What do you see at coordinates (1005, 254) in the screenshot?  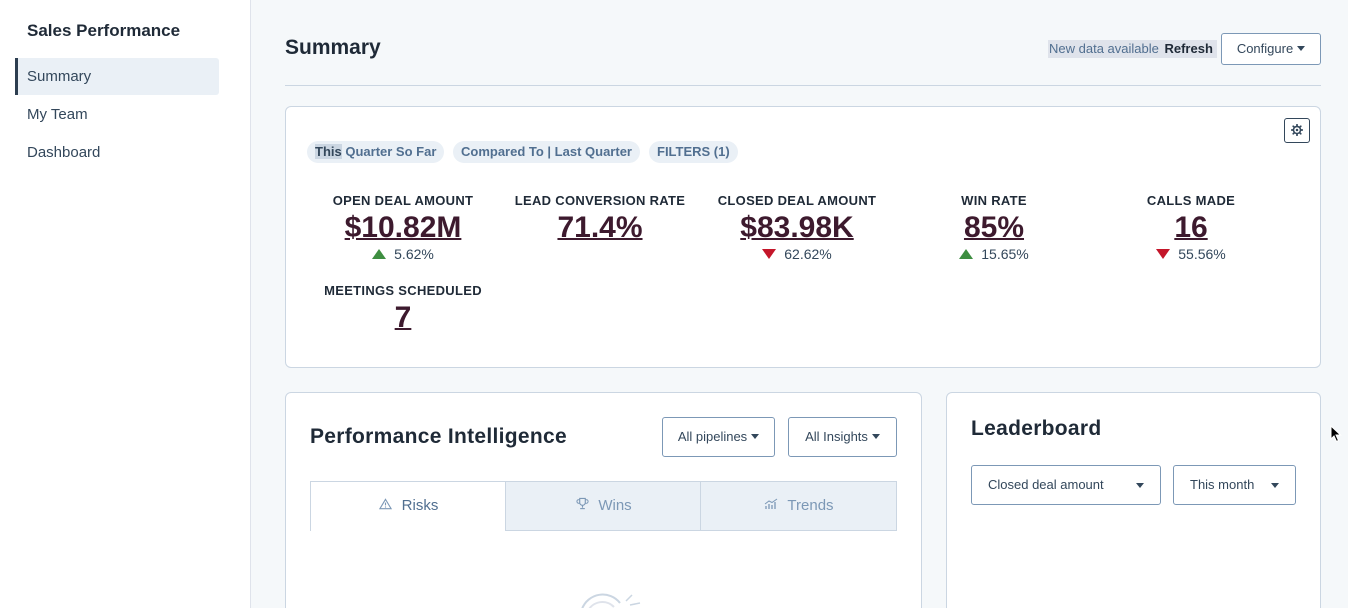 I see `metric-change-value: 15.65%` at bounding box center [1005, 254].